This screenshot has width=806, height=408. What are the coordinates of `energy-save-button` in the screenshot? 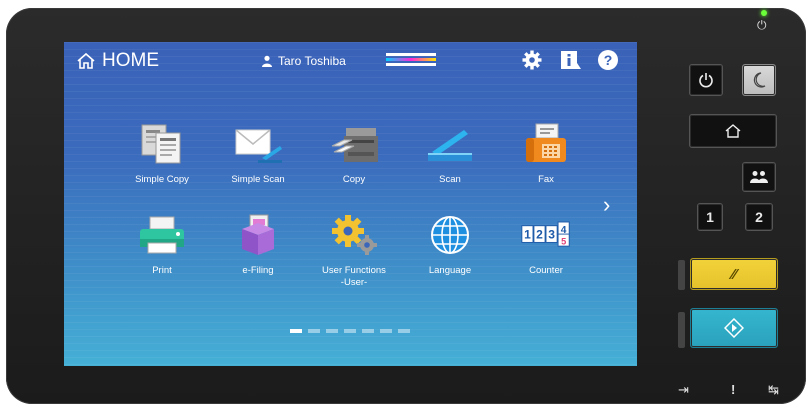 It's located at (759, 80).